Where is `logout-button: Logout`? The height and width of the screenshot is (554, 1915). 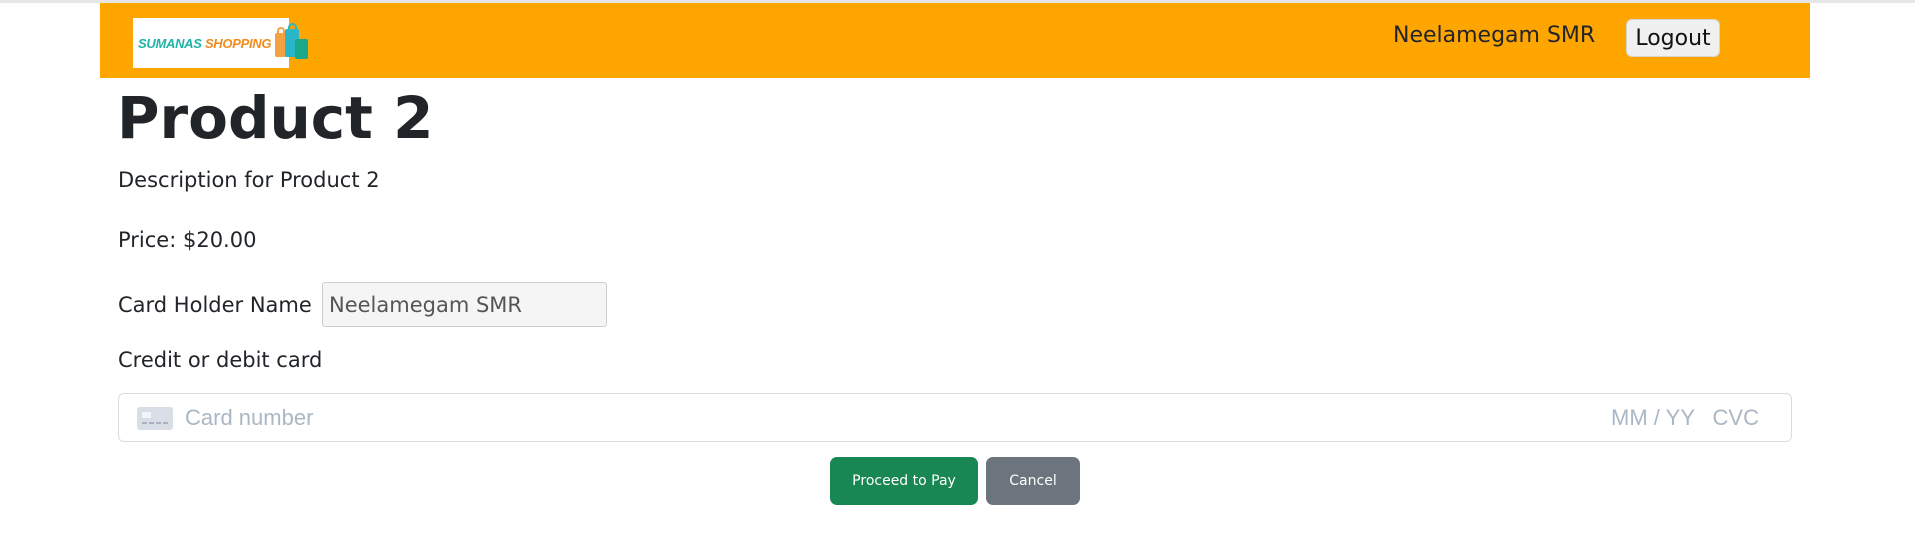 logout-button: Logout is located at coordinates (1673, 38).